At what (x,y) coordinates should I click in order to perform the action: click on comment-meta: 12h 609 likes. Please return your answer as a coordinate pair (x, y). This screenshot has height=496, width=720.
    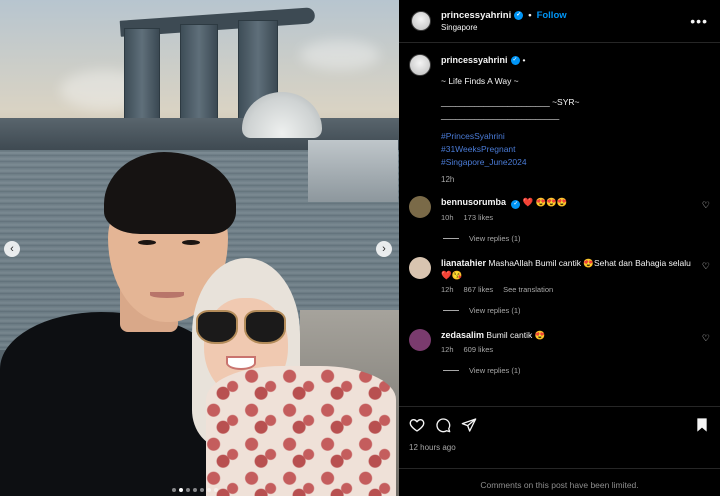
    Looking at the image, I should click on (566, 350).